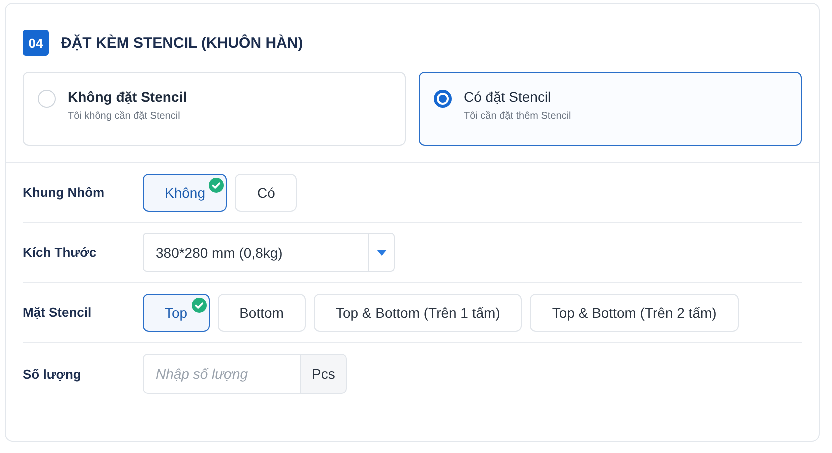  Describe the element at coordinates (324, 374) in the screenshot. I see `unit-label: Pcs` at that location.